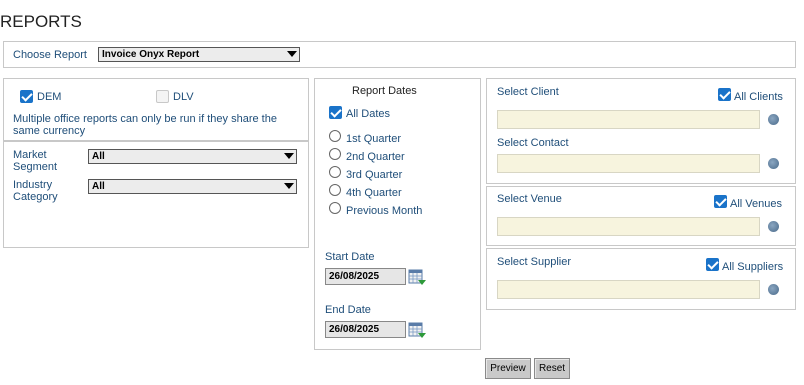 This screenshot has width=804, height=385. What do you see at coordinates (375, 157) in the screenshot?
I see `quarter-2-label: 2nd Quarter` at bounding box center [375, 157].